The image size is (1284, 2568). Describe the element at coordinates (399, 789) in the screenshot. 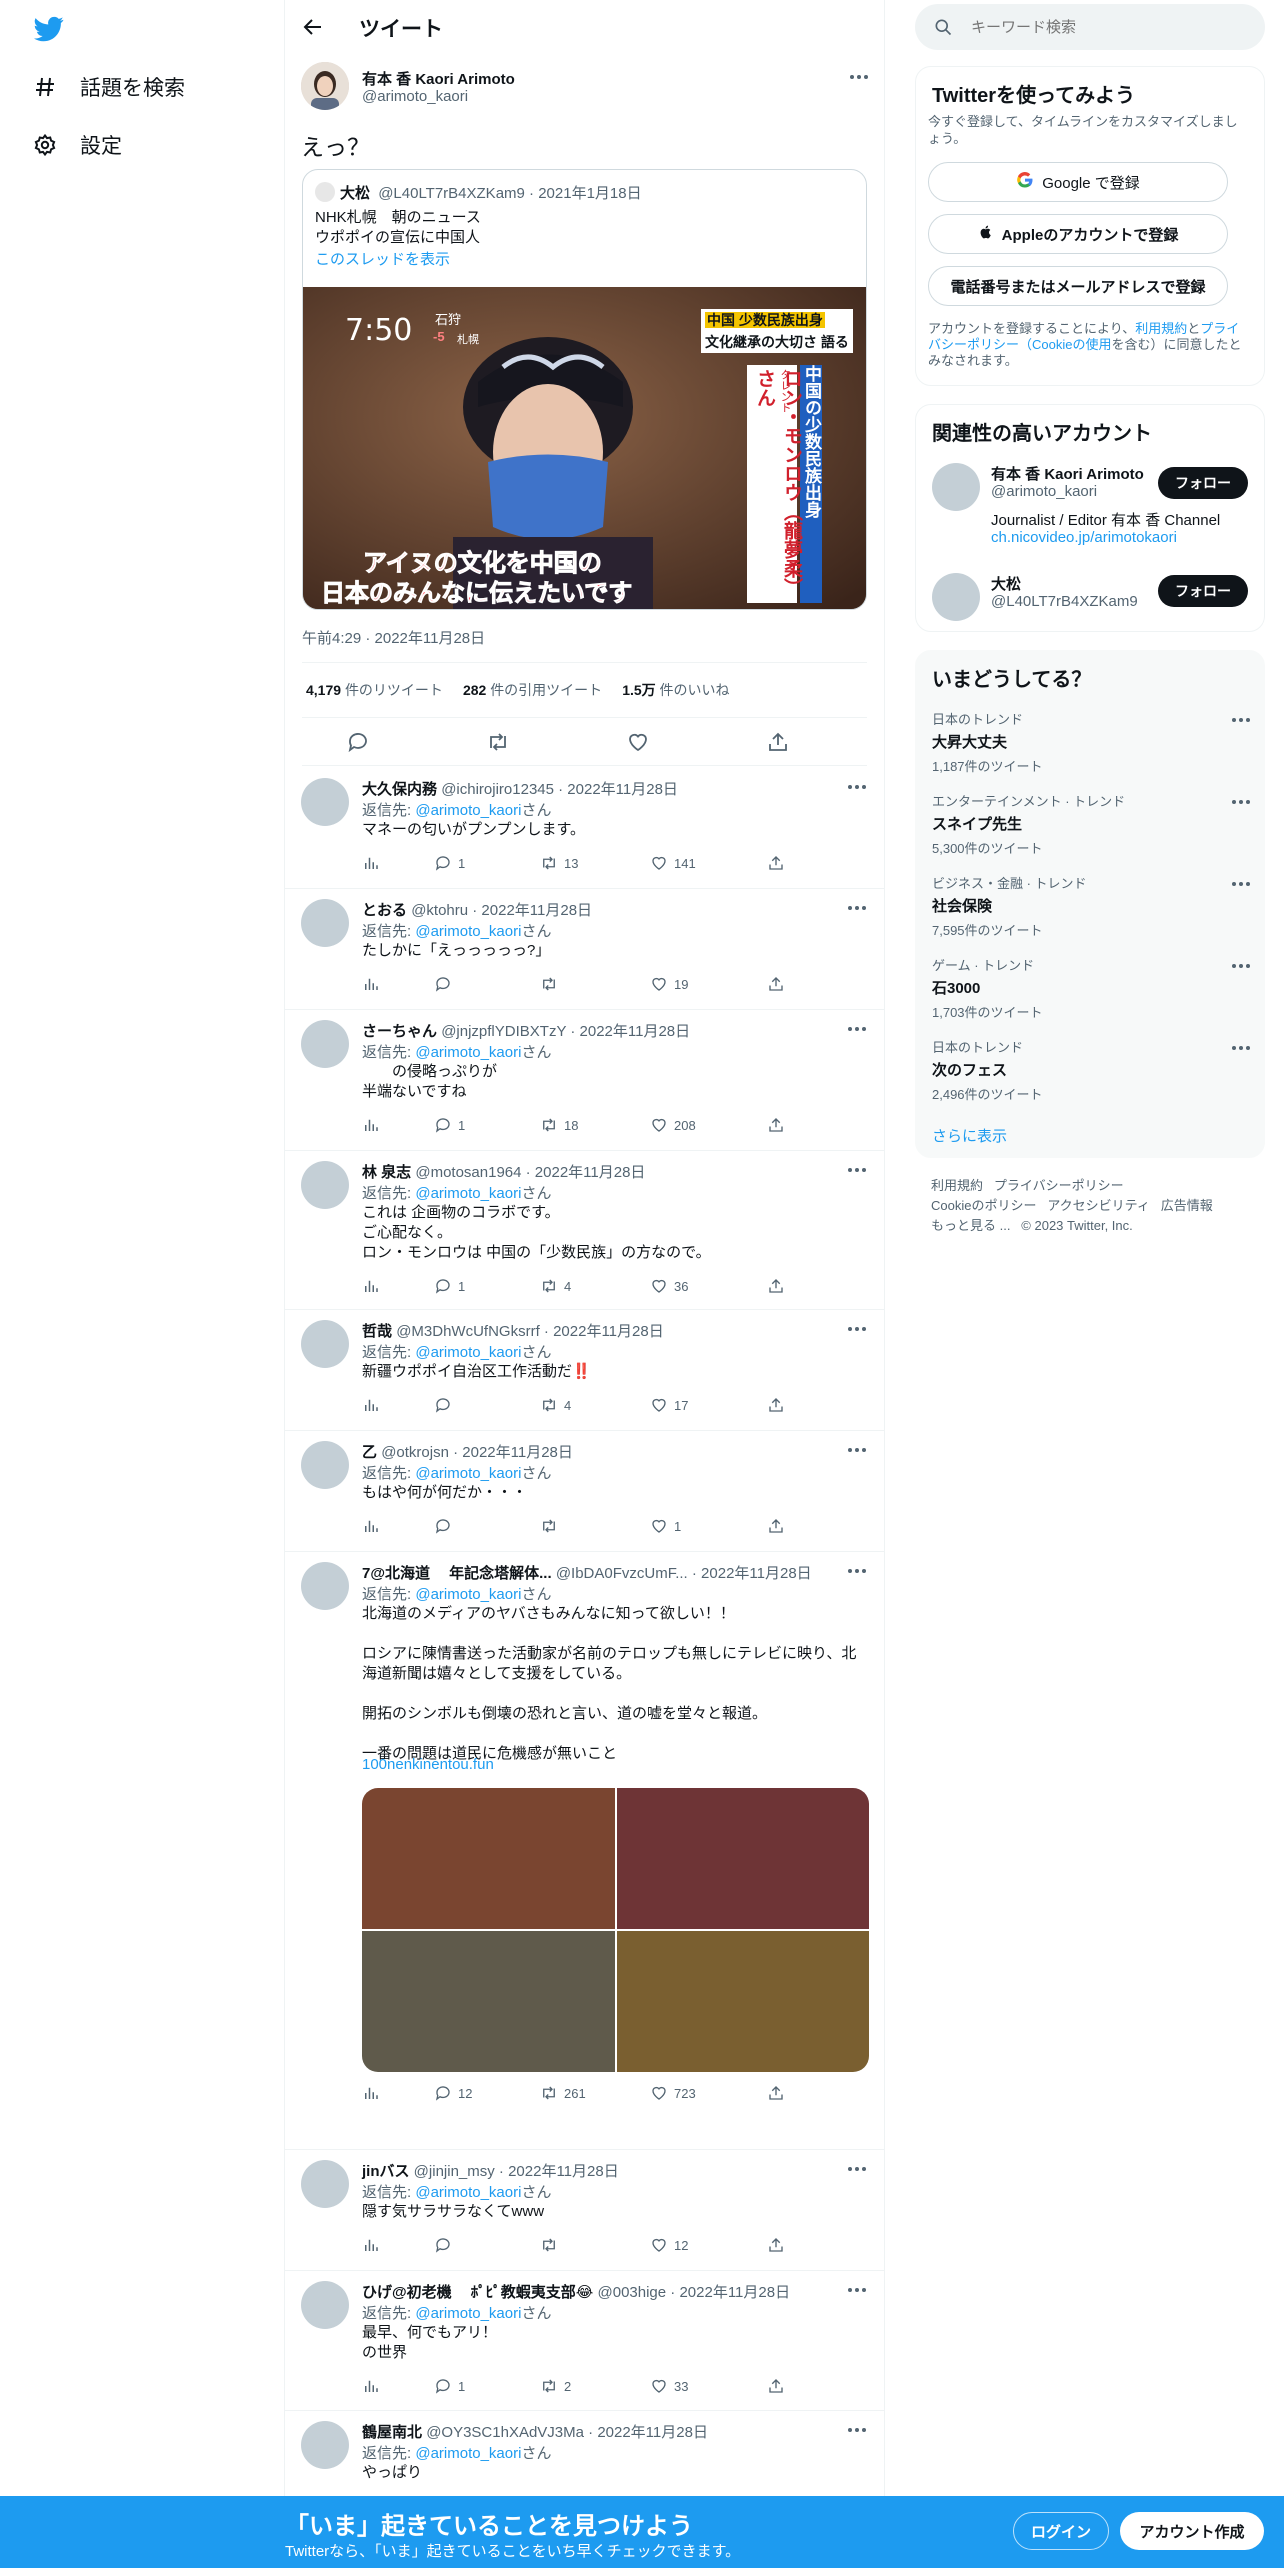

I see `reply-author-name: 大久保内務` at that location.